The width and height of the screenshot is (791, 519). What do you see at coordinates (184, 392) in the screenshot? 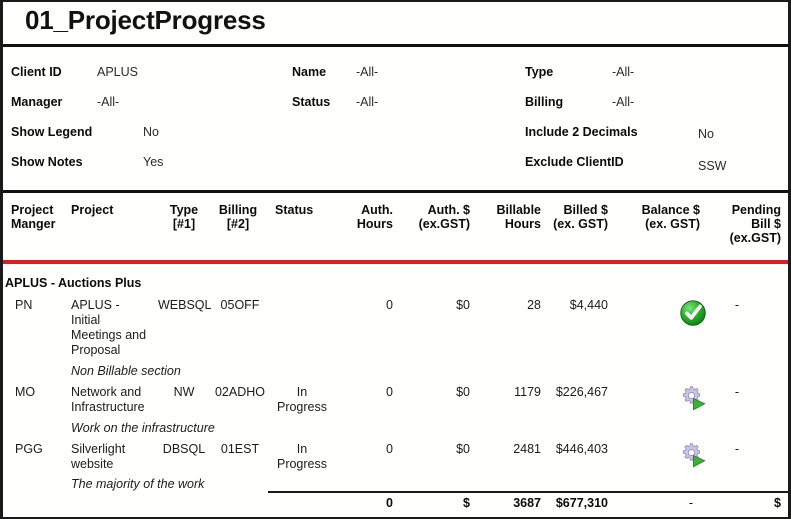
I see `table-row: NW` at bounding box center [184, 392].